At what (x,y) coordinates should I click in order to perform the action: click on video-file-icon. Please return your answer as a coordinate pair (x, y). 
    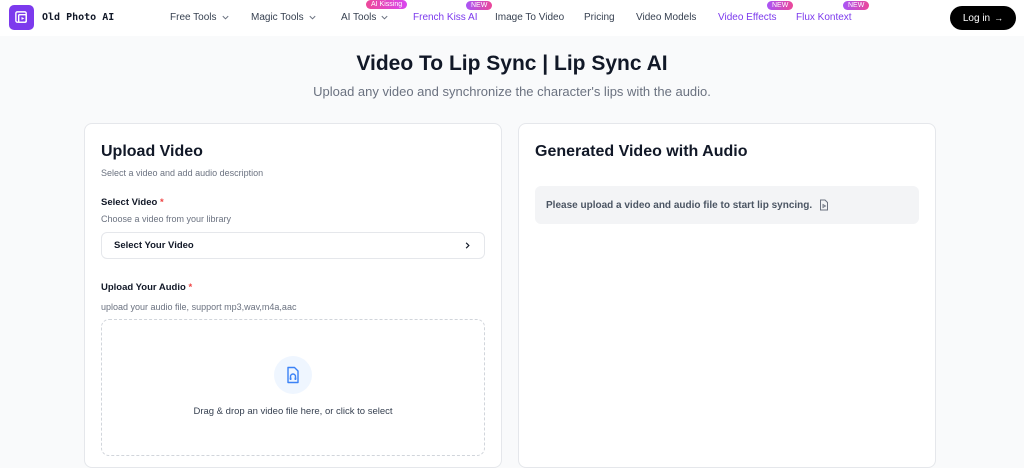
    Looking at the image, I should click on (824, 205).